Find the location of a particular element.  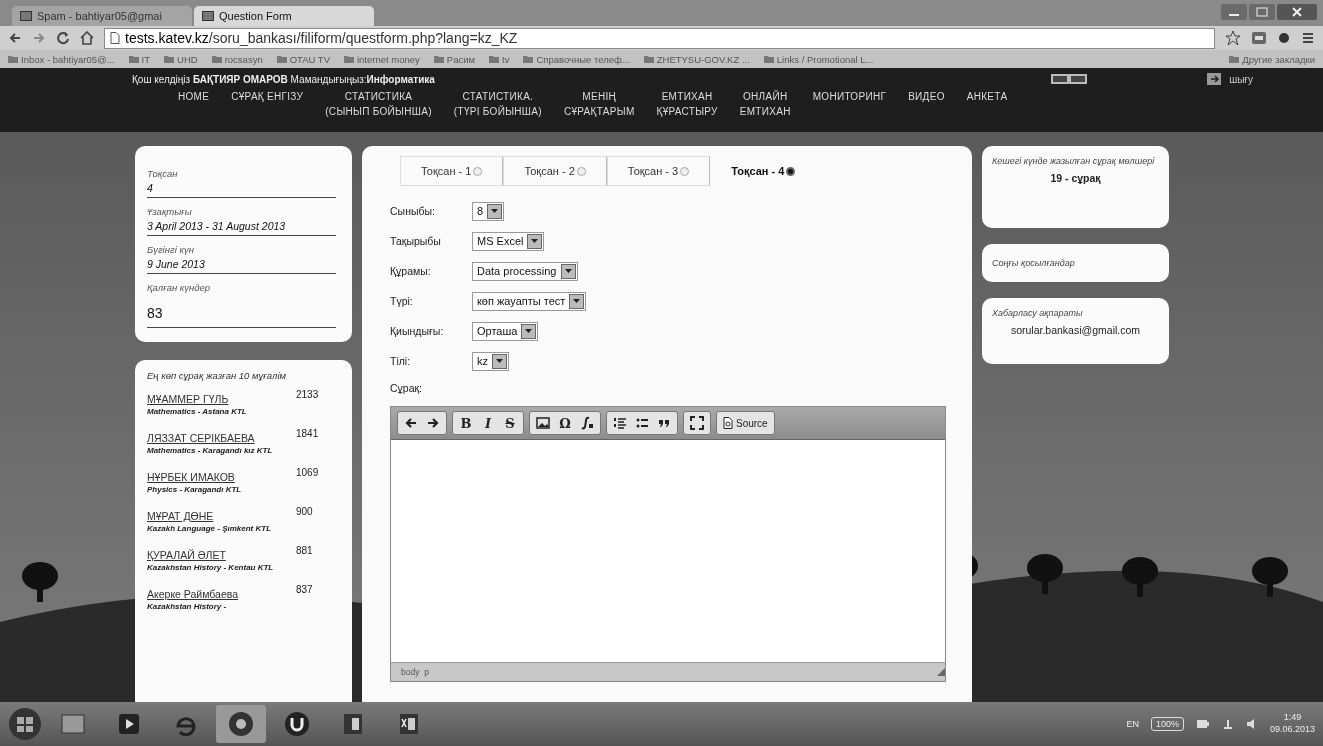

contact-email: sorular.bankasi@gmail.com is located at coordinates (1075, 330).